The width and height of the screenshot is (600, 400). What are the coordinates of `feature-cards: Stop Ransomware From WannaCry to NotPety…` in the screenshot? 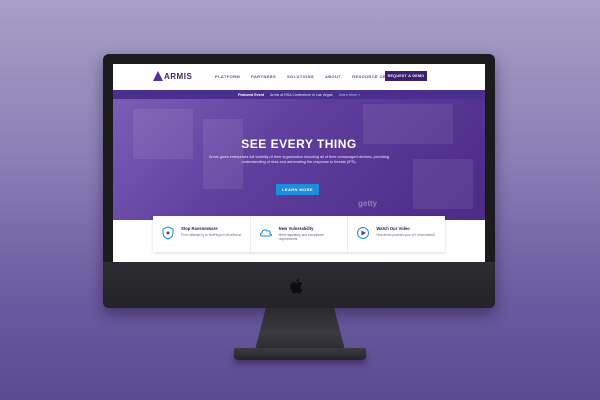 It's located at (299, 234).